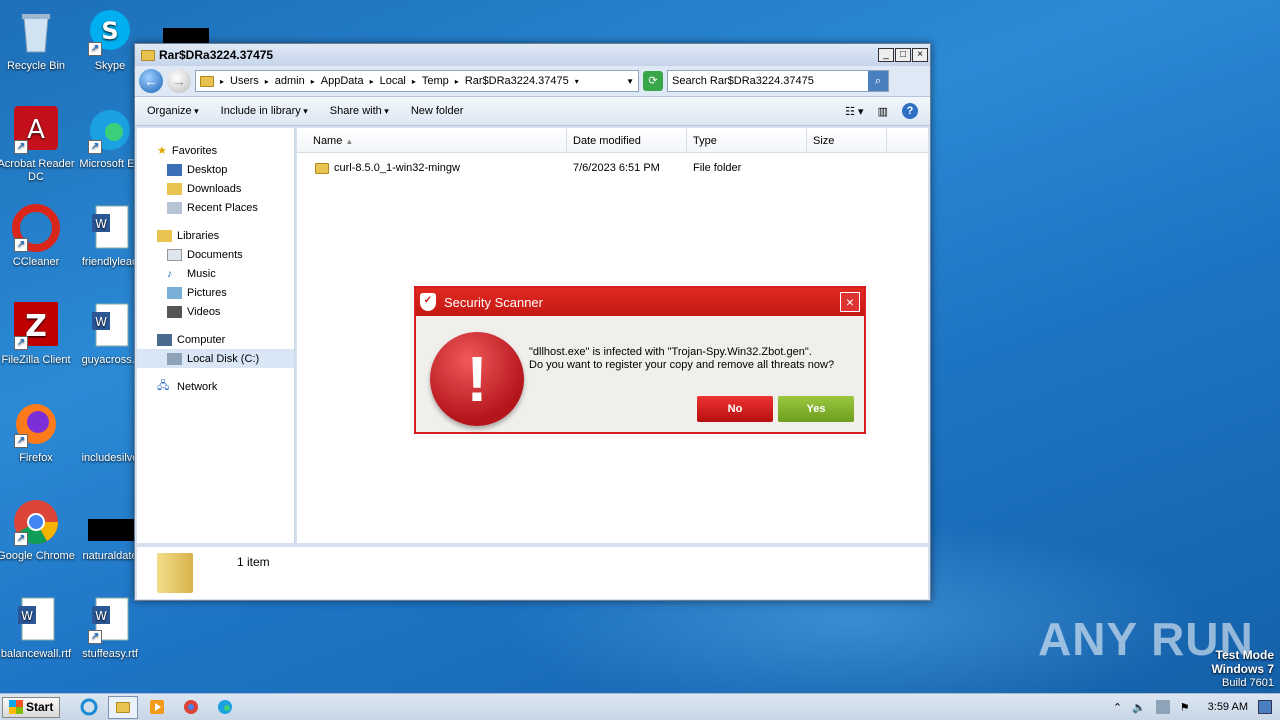 The height and width of the screenshot is (720, 1280). I want to click on include-in-library-button: Include in library, so click(264, 111).